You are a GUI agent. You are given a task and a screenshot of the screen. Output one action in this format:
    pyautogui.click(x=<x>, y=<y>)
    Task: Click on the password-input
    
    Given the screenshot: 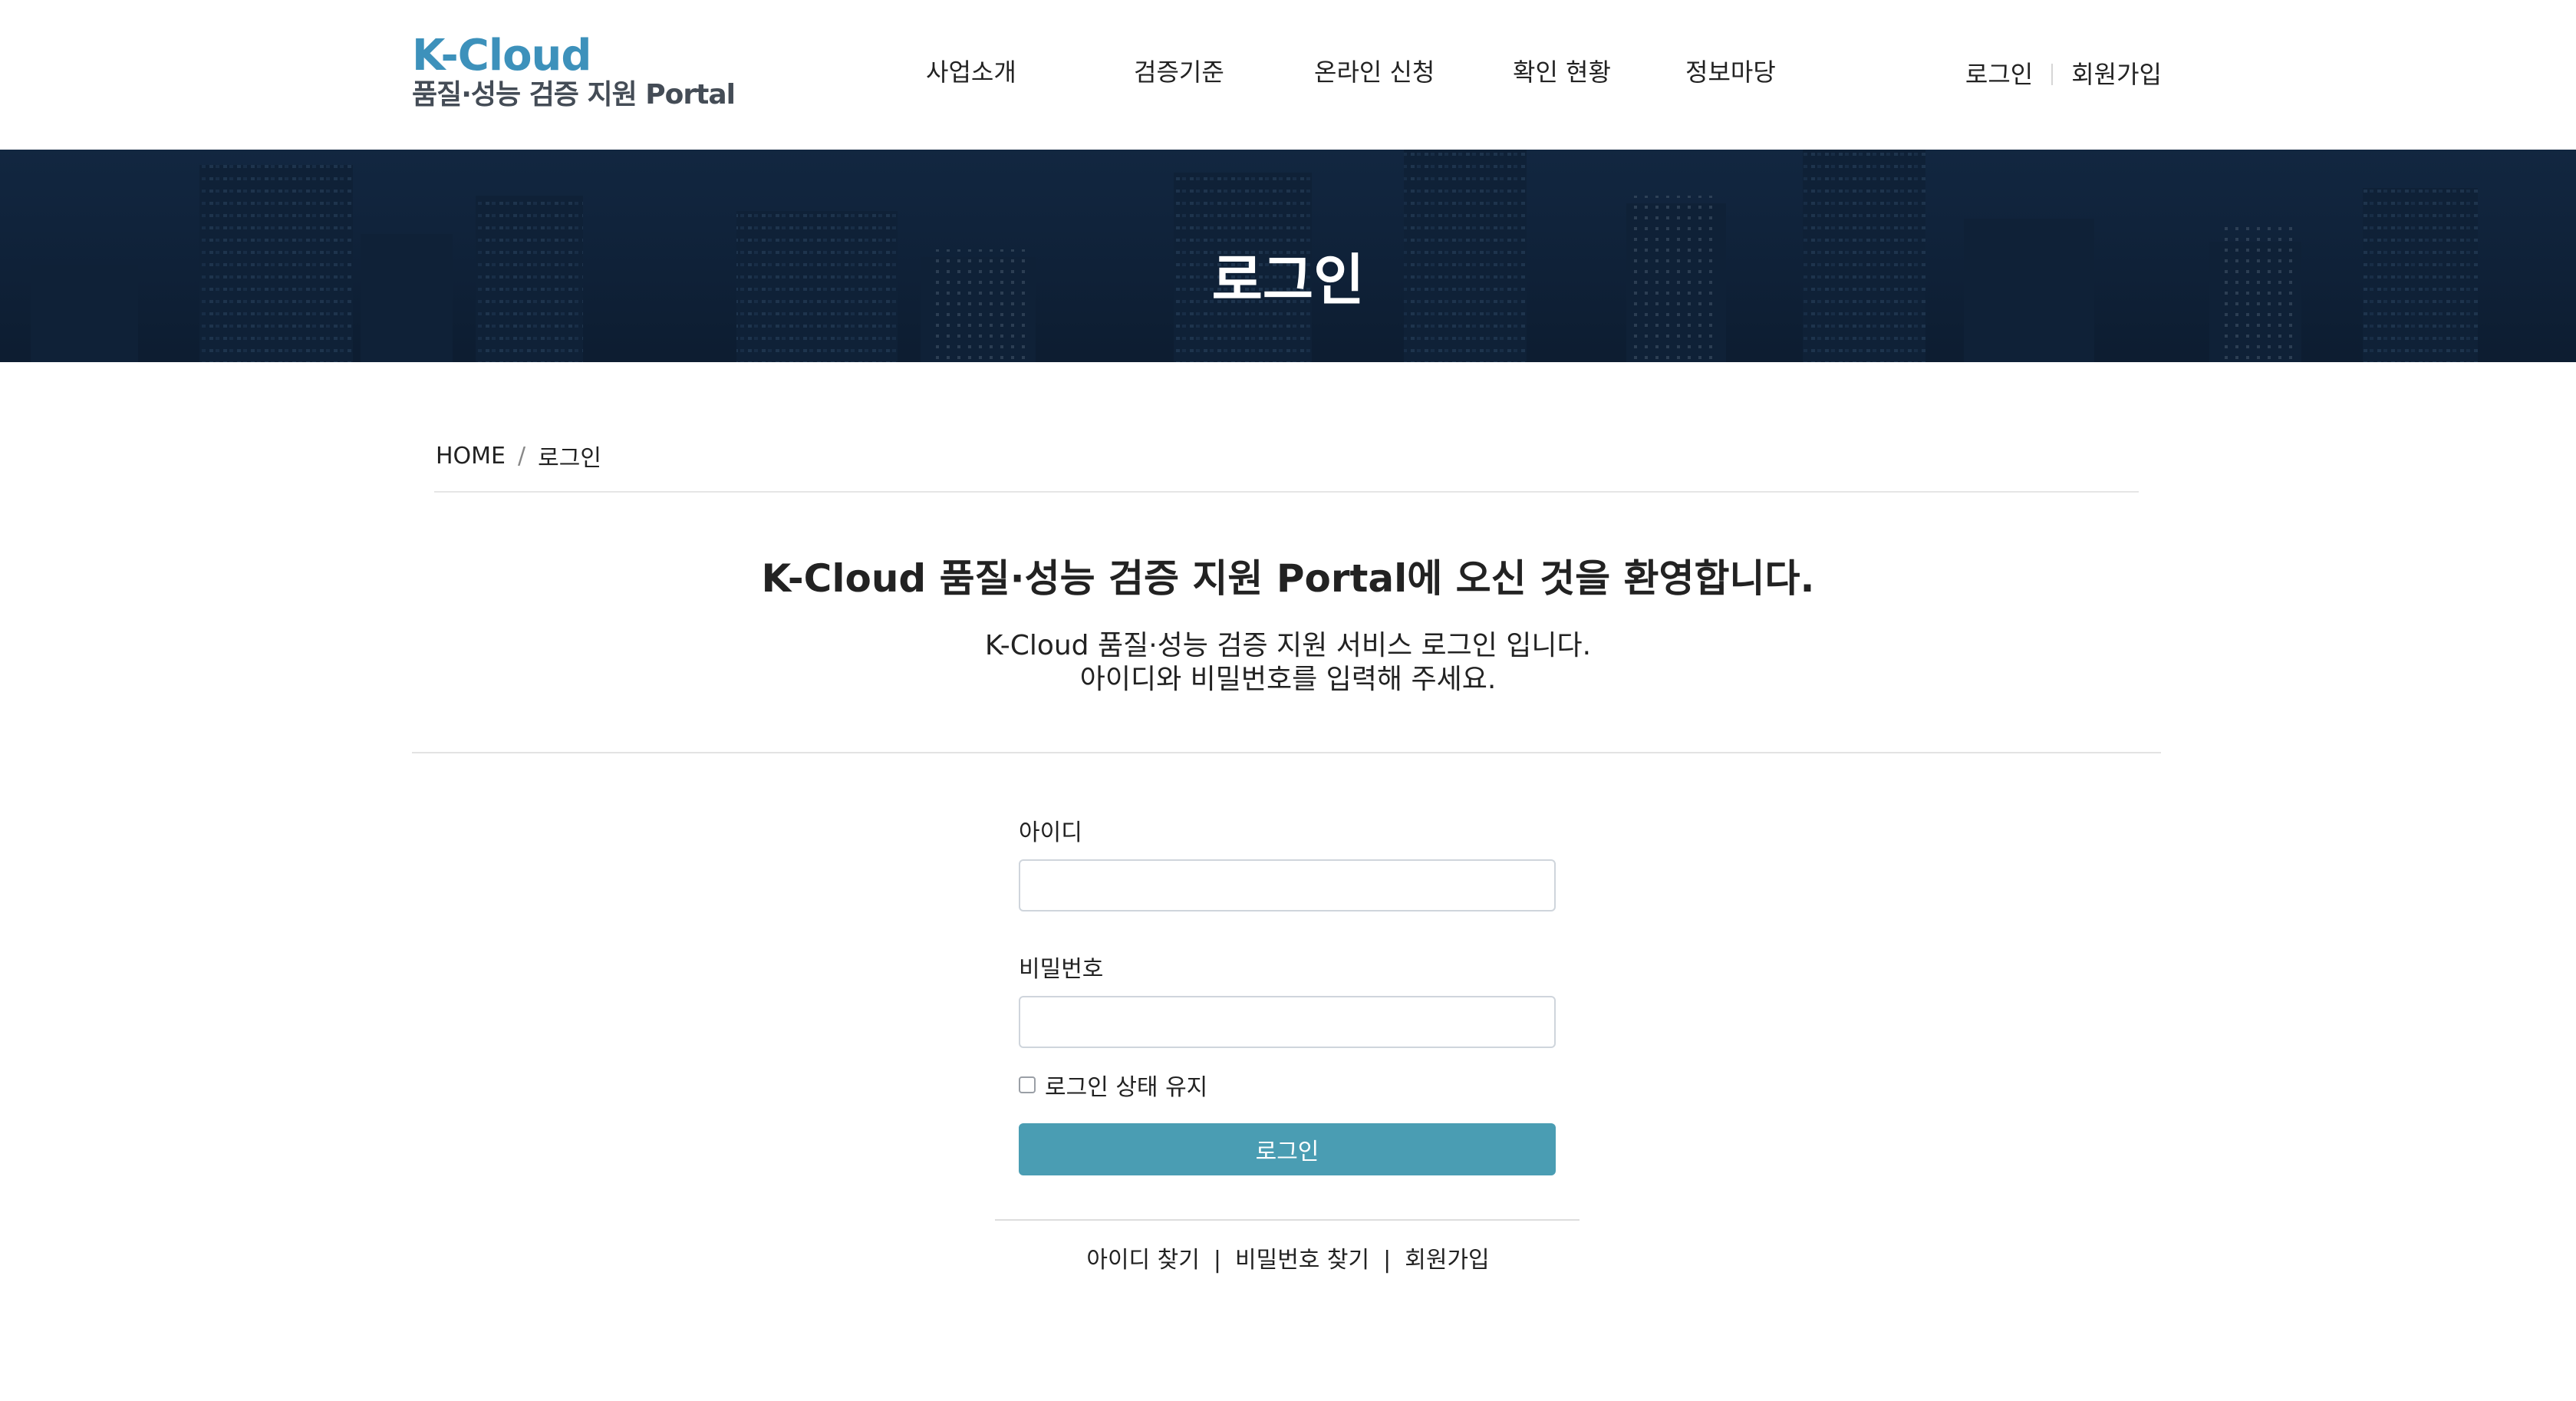 What is the action you would take?
    pyautogui.click(x=1287, y=1022)
    